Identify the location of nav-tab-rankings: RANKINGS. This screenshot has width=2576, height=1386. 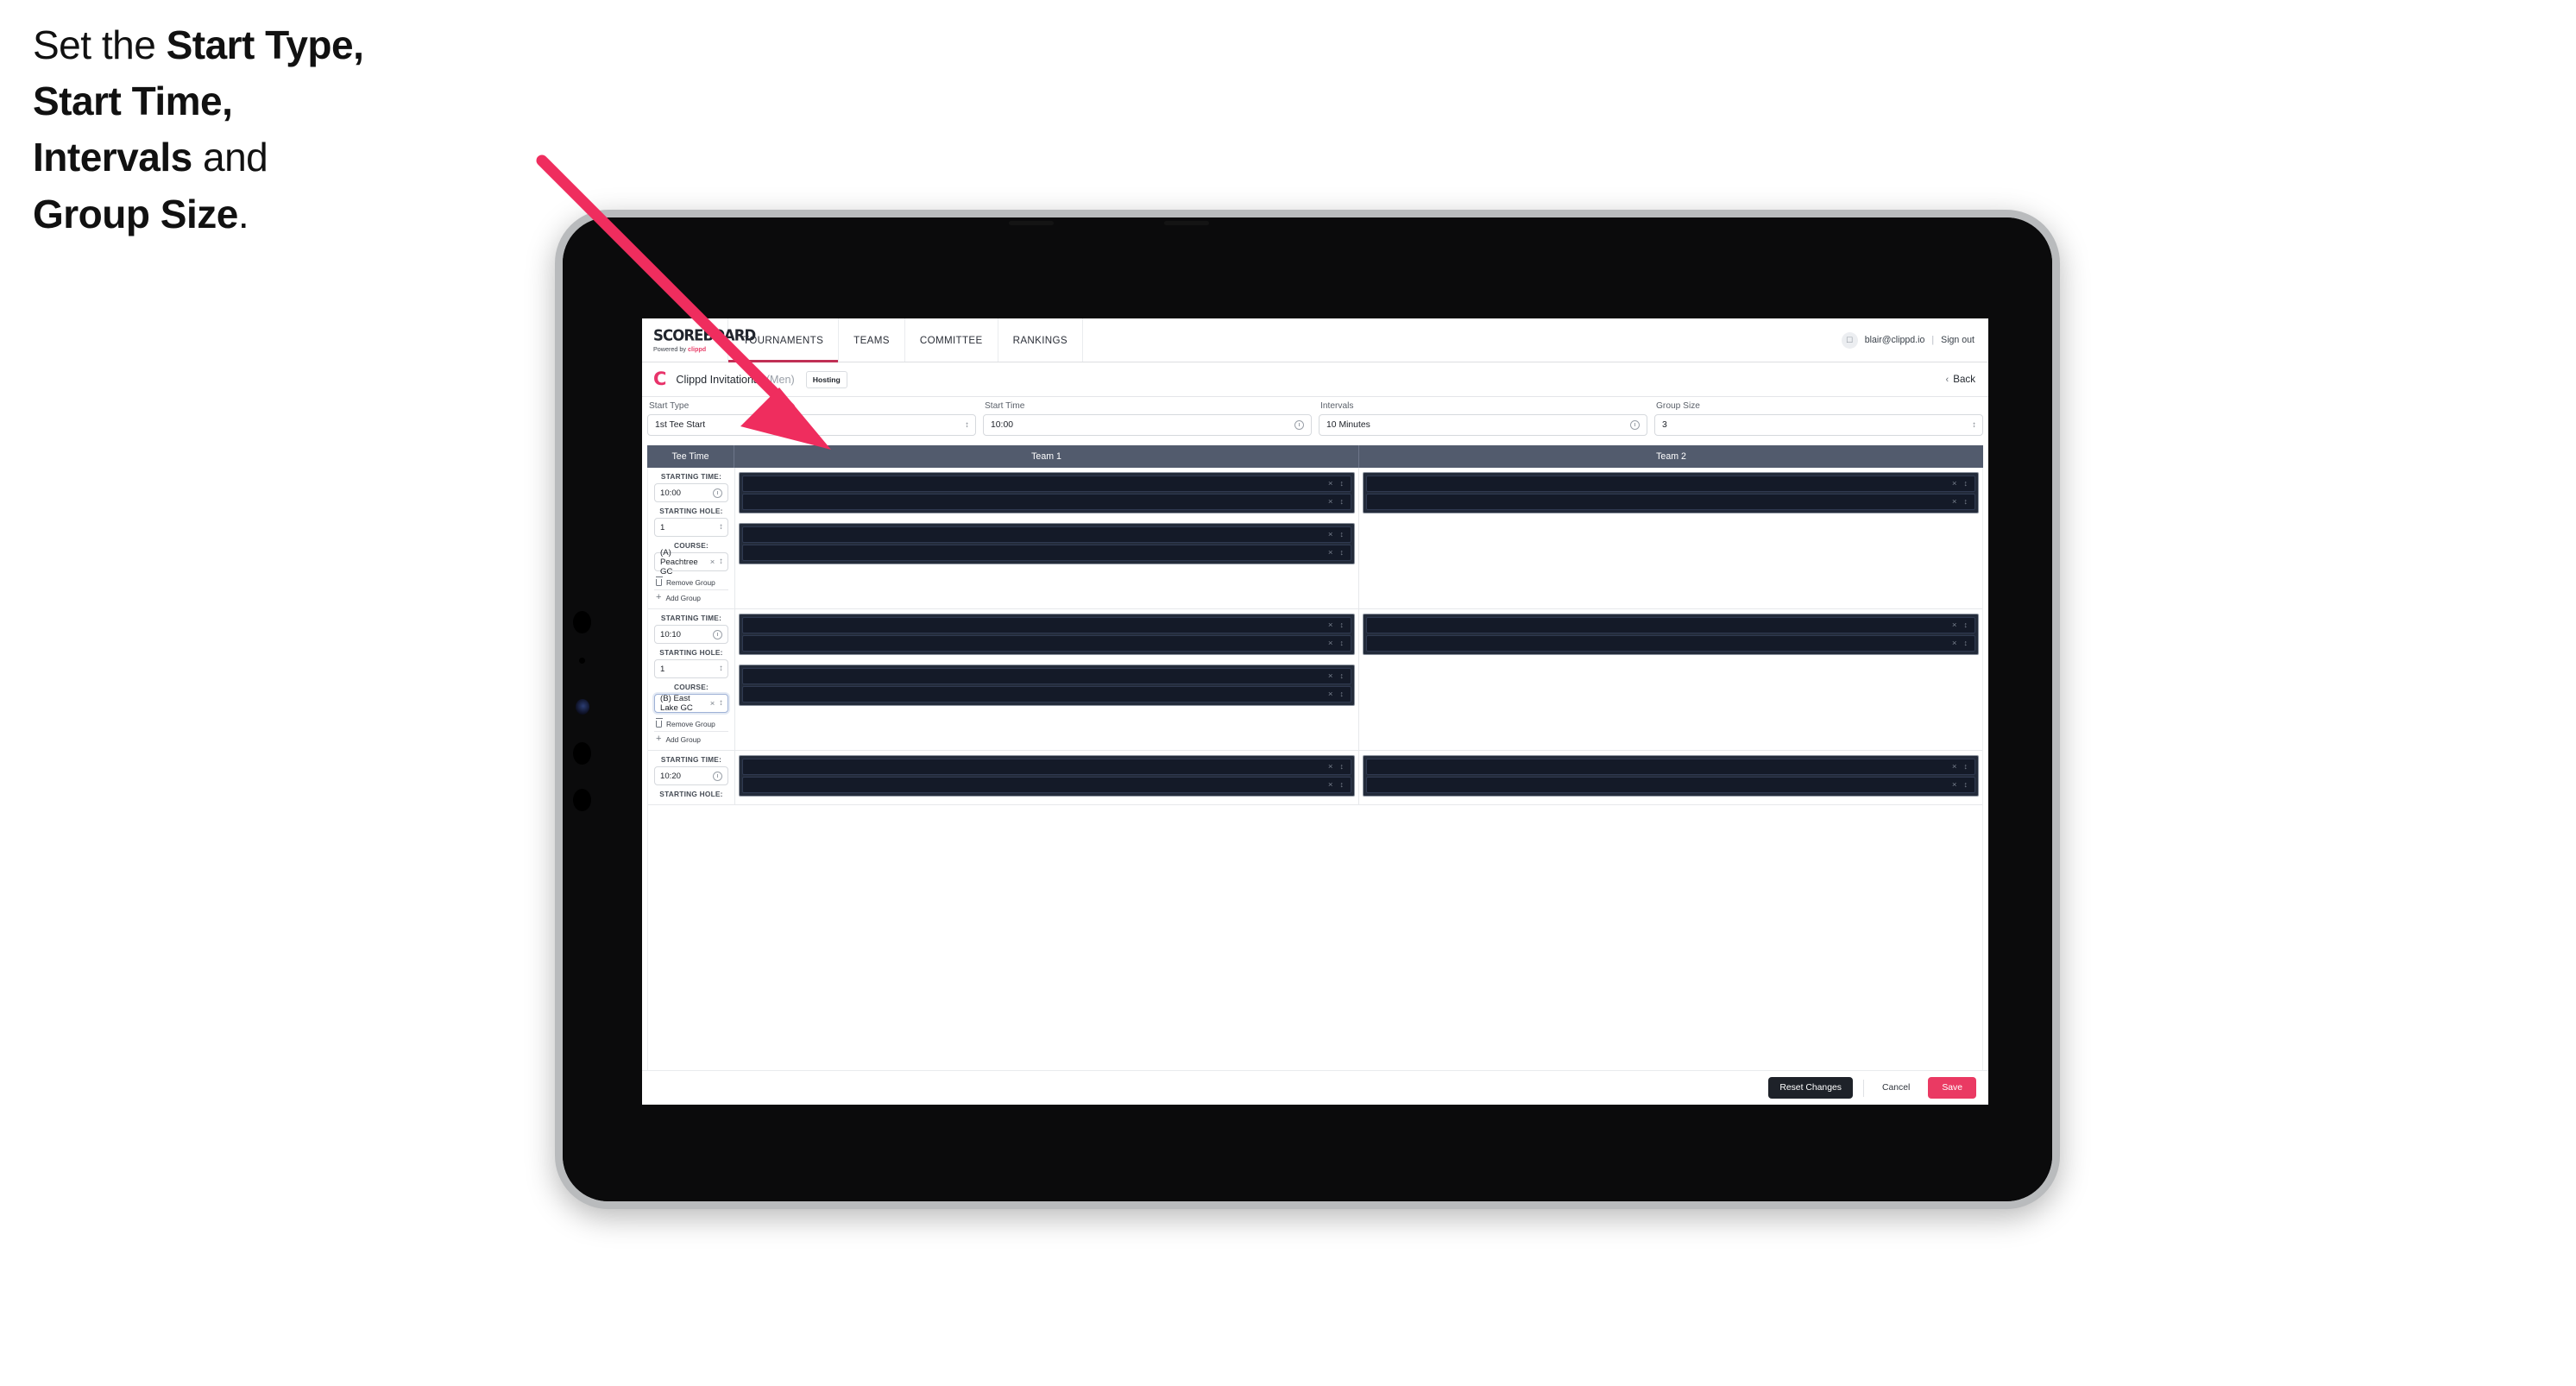
(1040, 340).